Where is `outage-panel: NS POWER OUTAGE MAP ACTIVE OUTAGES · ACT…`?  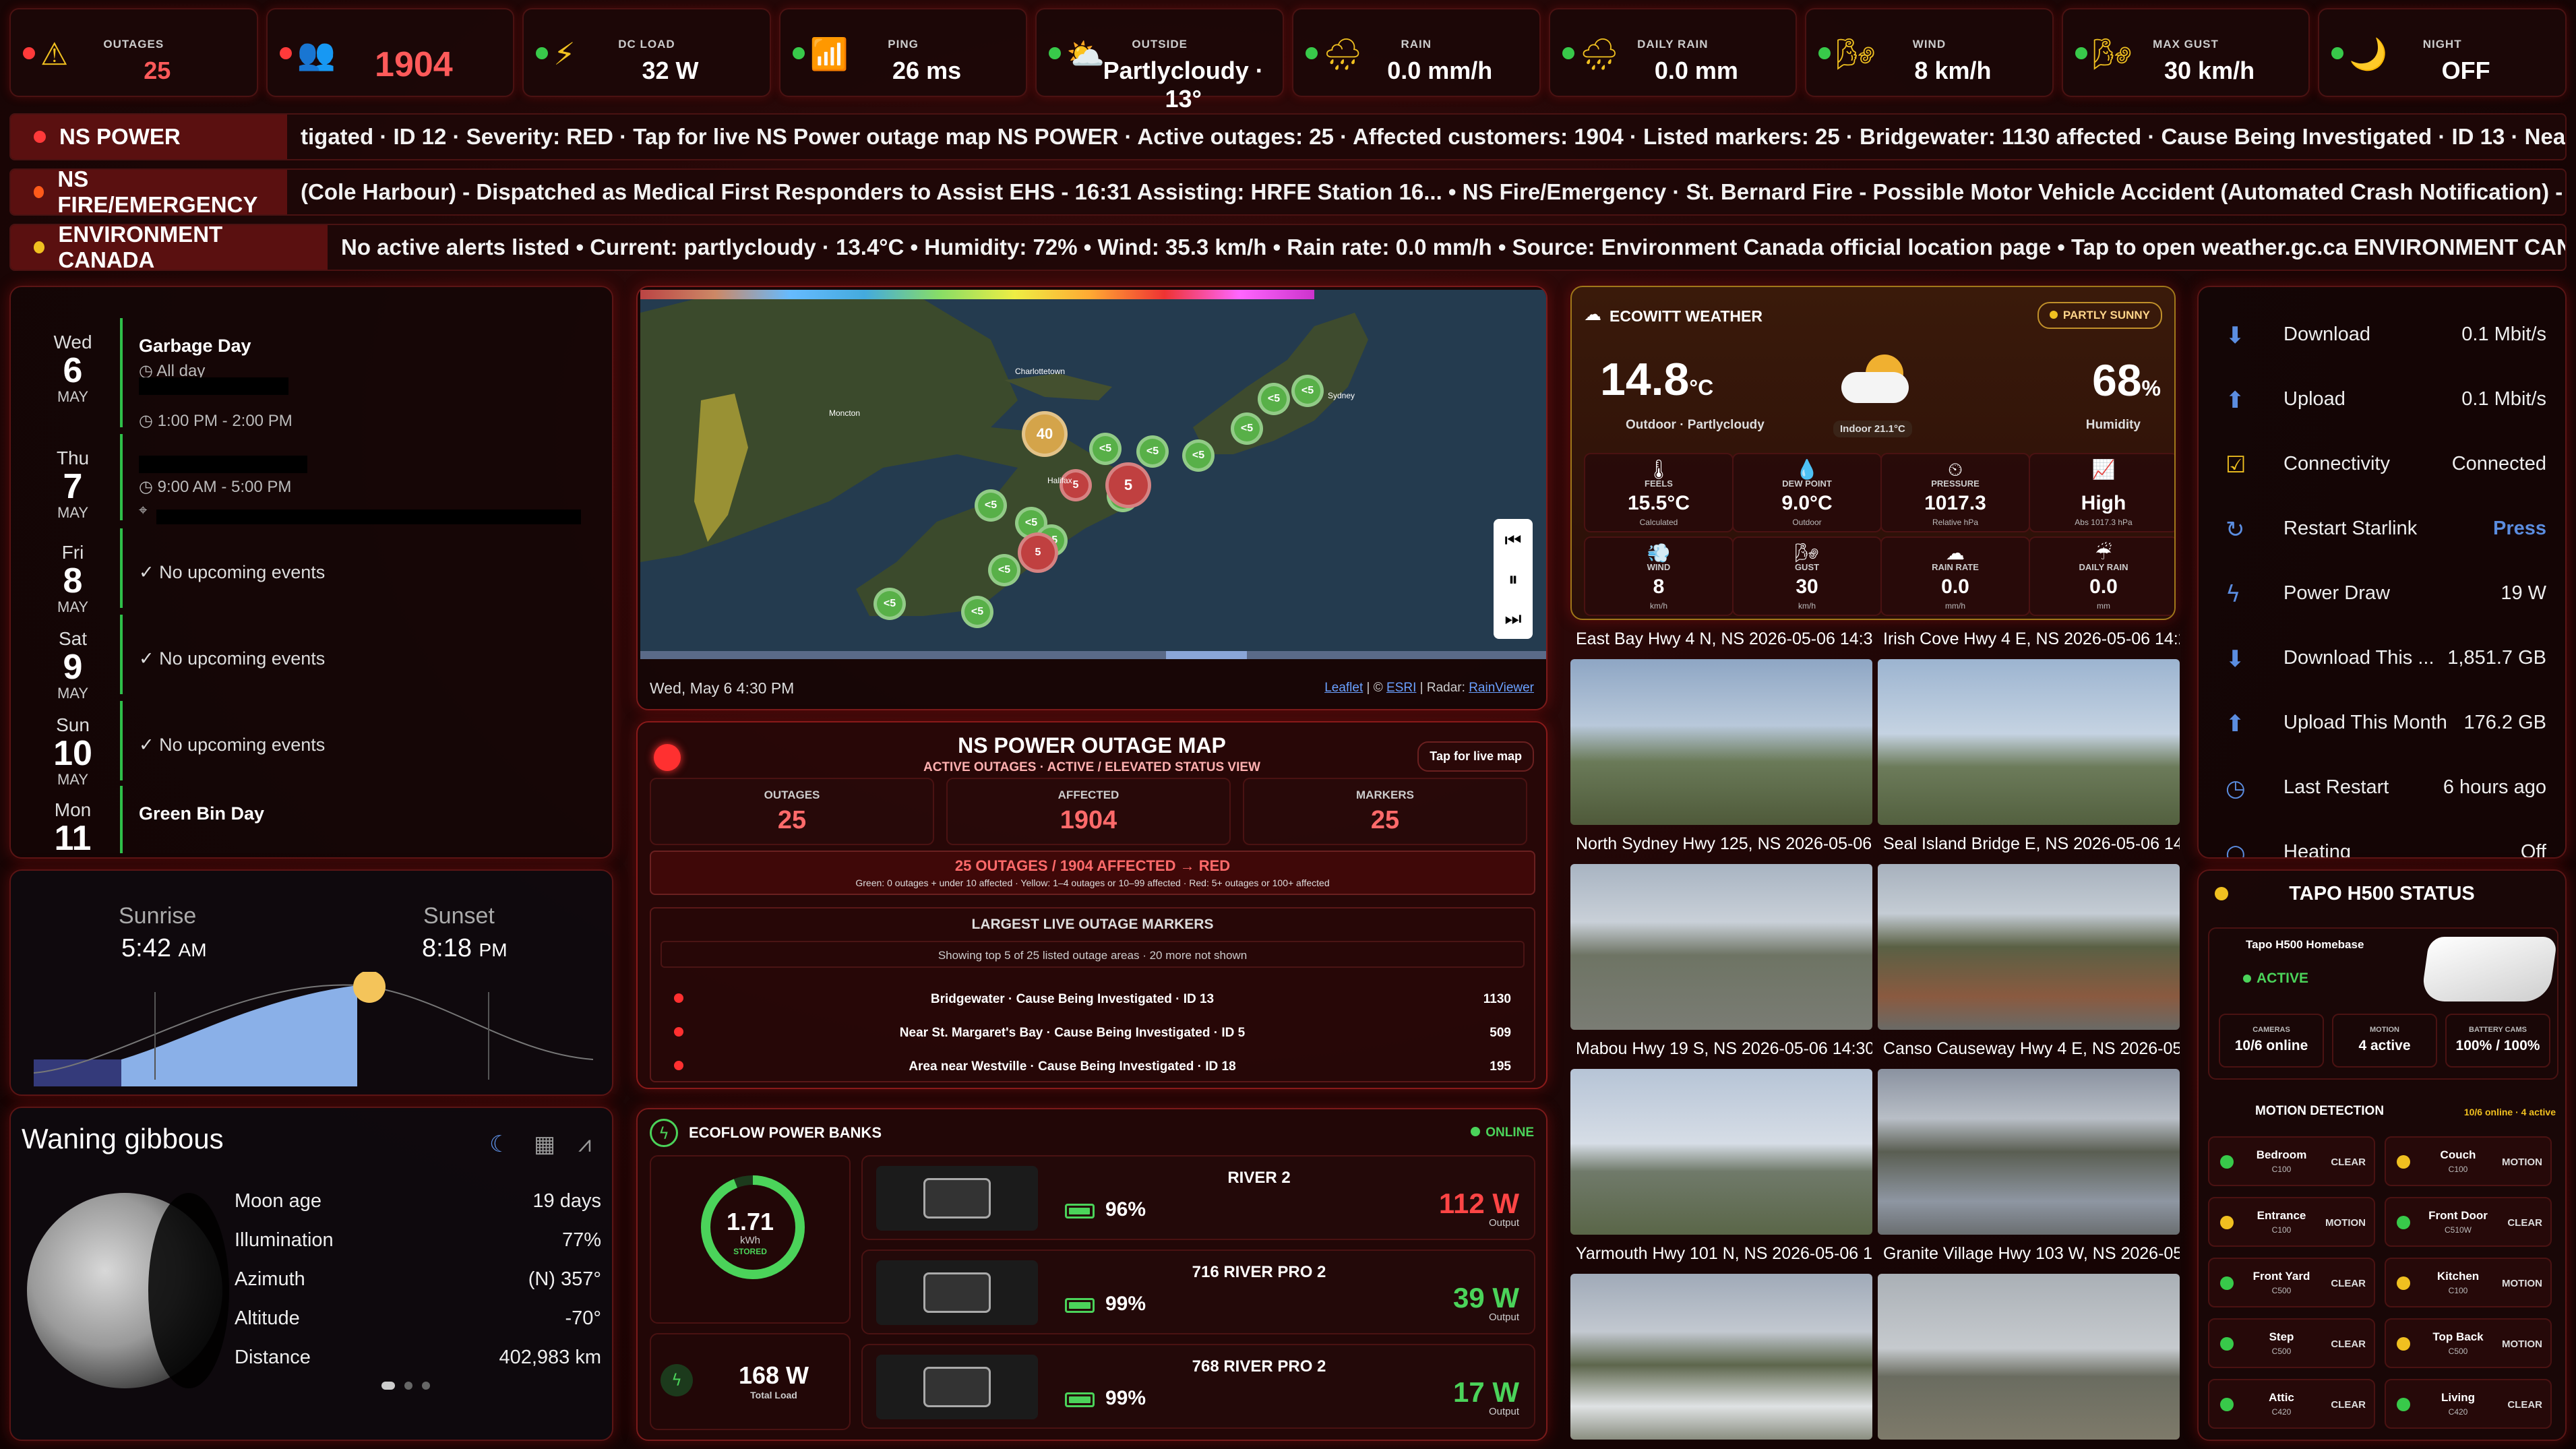
outage-panel: NS POWER OUTAGE MAP ACTIVE OUTAGES · ACT… is located at coordinates (1092, 905).